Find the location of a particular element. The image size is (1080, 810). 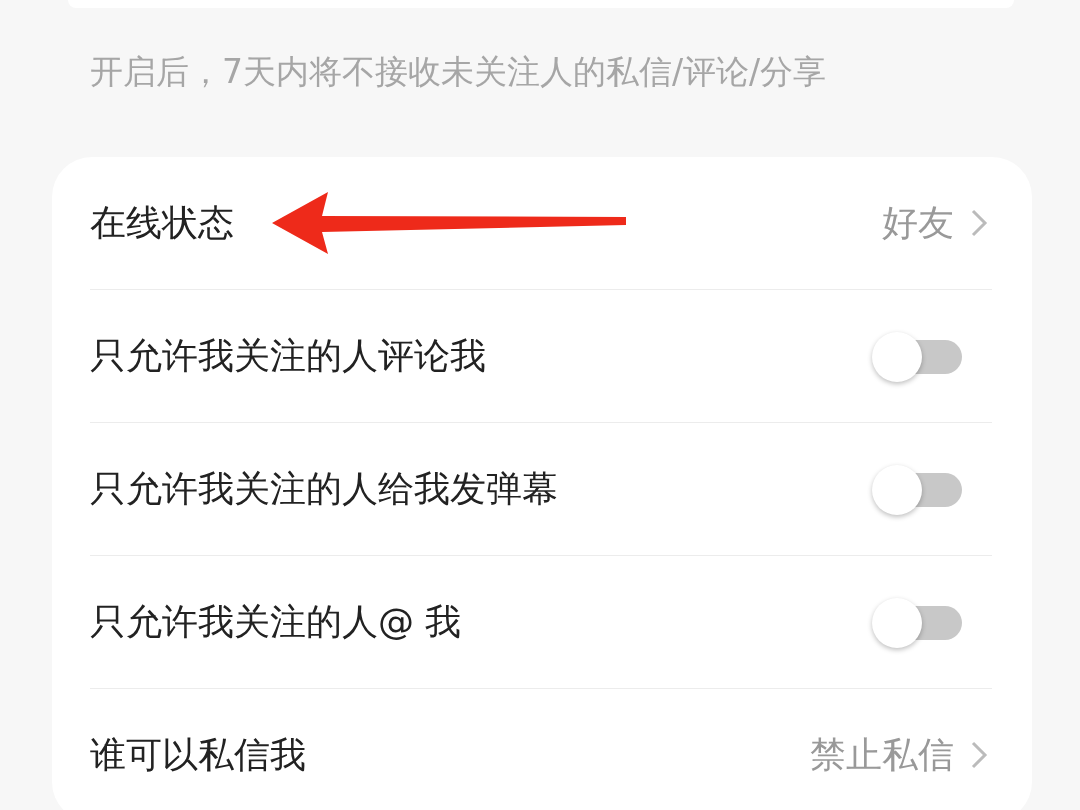

setting-label: 在线状态 is located at coordinates (486, 223).